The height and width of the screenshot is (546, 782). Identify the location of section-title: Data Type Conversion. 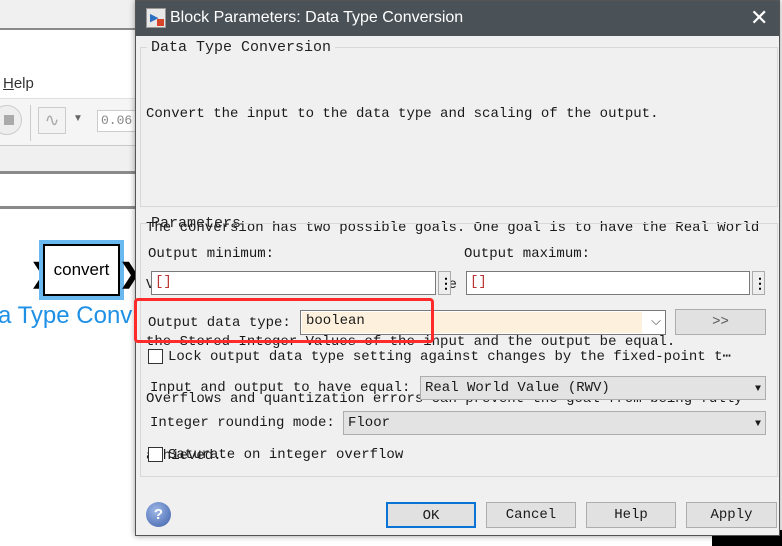
(241, 47).